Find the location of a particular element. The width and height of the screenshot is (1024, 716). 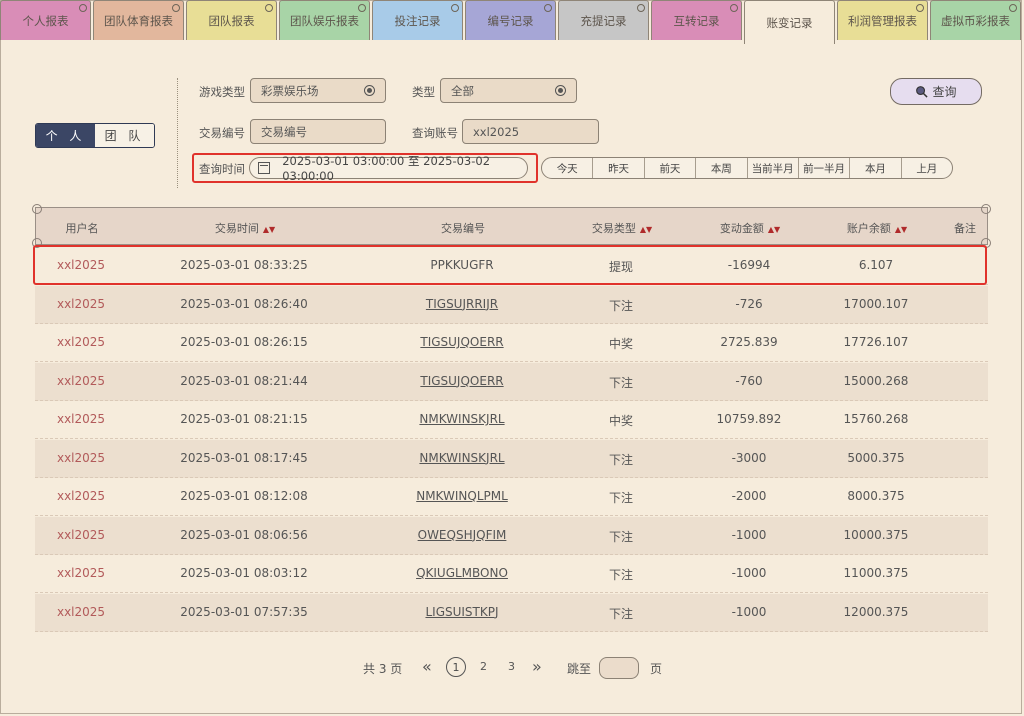

col-balance-label: 账户余额 is located at coordinates (868, 228).